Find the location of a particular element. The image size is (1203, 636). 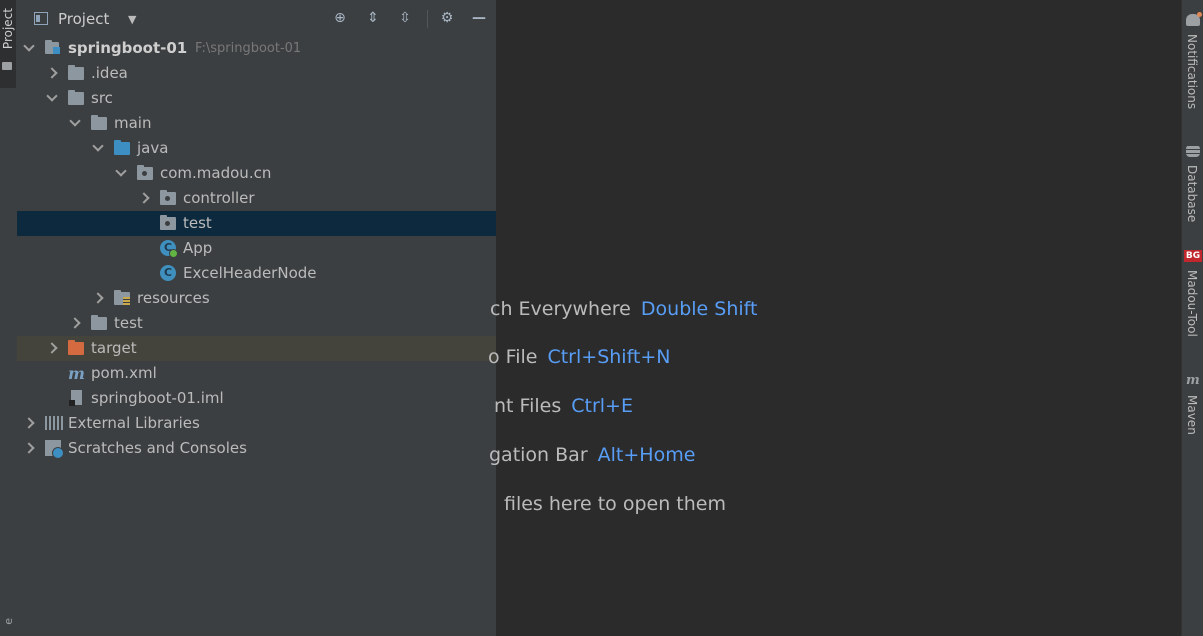

plugin-badge-icon: BG is located at coordinates (1193, 256).